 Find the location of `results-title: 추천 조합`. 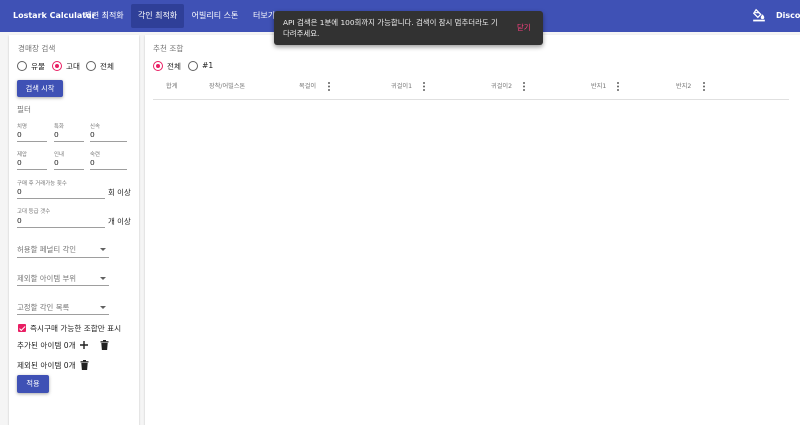

results-title: 추천 조합 is located at coordinates (168, 48).